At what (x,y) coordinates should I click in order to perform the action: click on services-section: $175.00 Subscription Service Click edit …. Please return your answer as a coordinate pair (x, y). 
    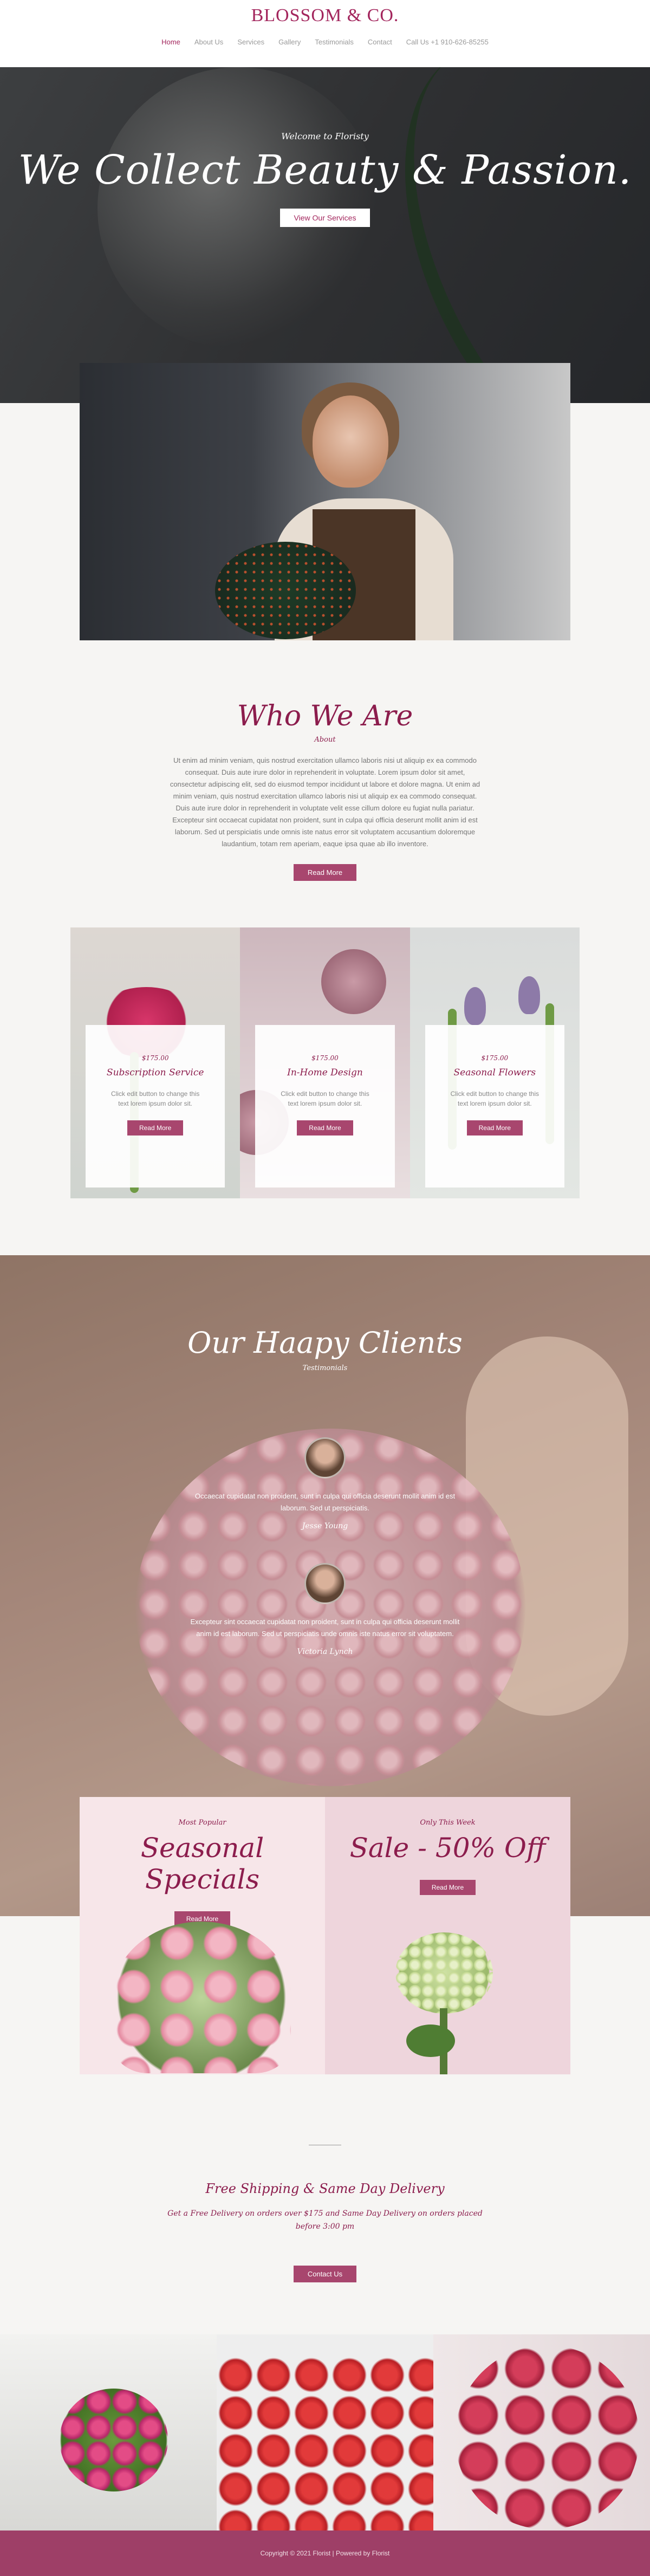
    Looking at the image, I should click on (325, 1062).